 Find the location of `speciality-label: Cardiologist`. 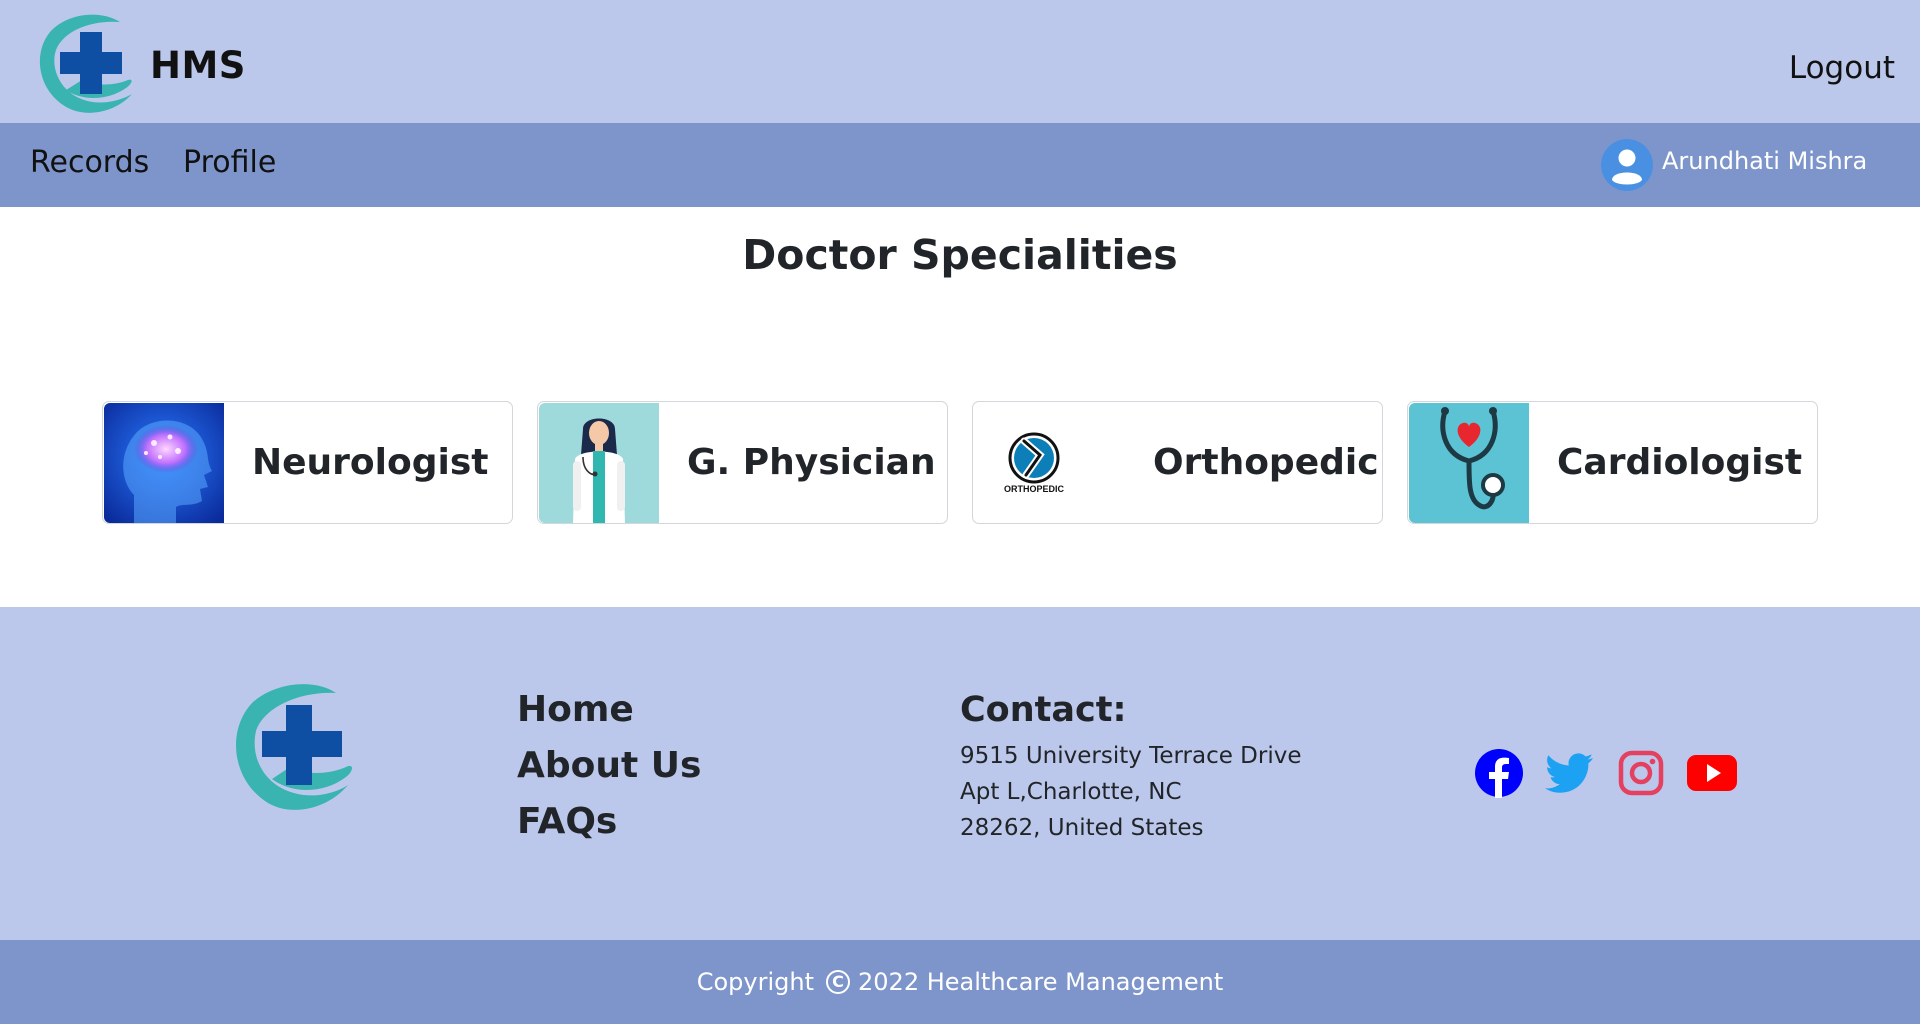

speciality-label: Cardiologist is located at coordinates (1680, 462).